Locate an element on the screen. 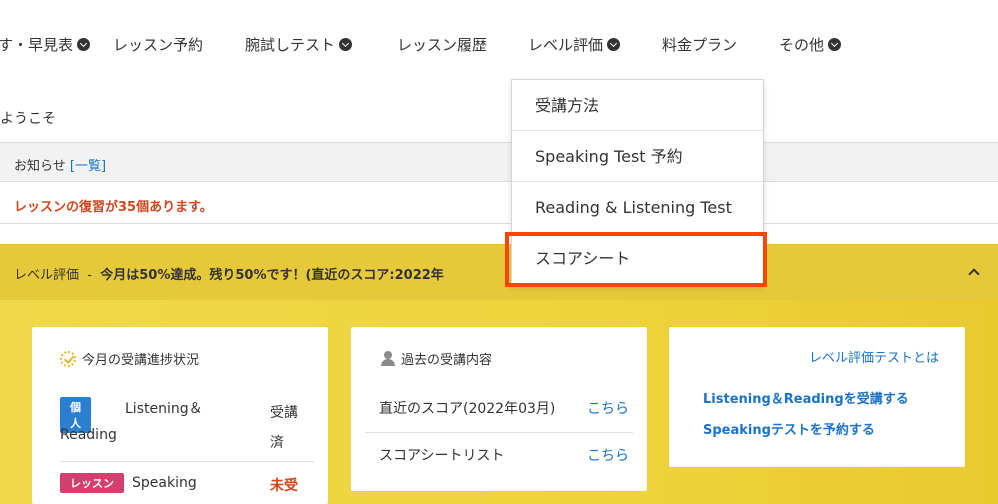 This screenshot has height=504, width=998. notice-message: レッスンの復習が35個あります。 is located at coordinates (113, 205).